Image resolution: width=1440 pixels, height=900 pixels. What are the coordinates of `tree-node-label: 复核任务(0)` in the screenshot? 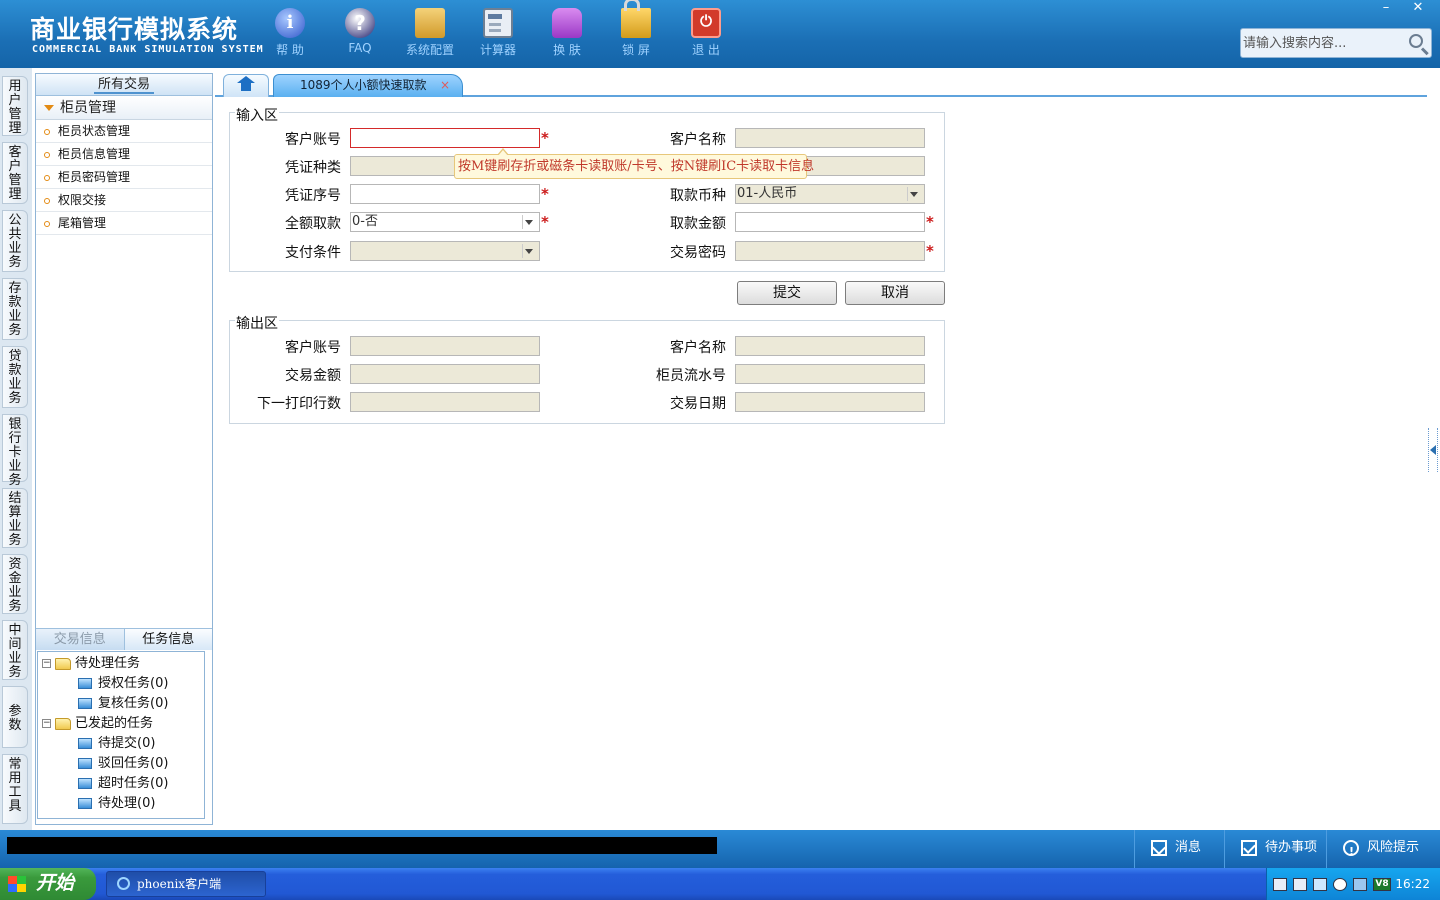 It's located at (133, 703).